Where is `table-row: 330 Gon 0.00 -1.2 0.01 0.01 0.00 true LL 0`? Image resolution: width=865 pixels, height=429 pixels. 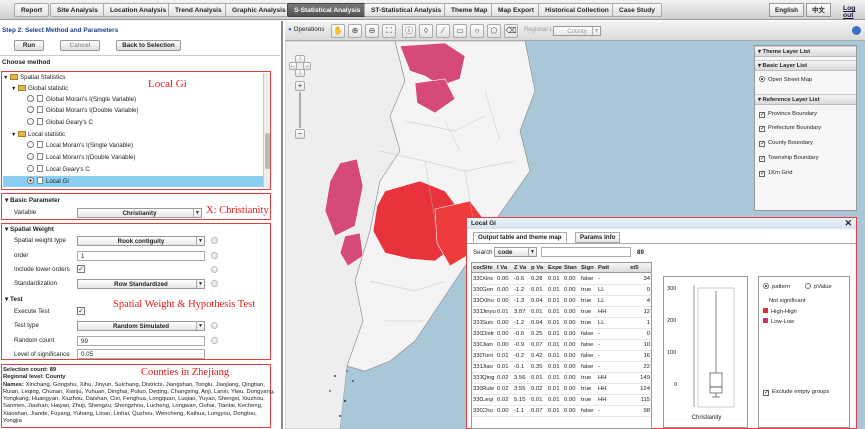 table-row: 330 Gon 0.00 -1.2 0.01 0.01 0.00 true LL 0 is located at coordinates (561, 290).